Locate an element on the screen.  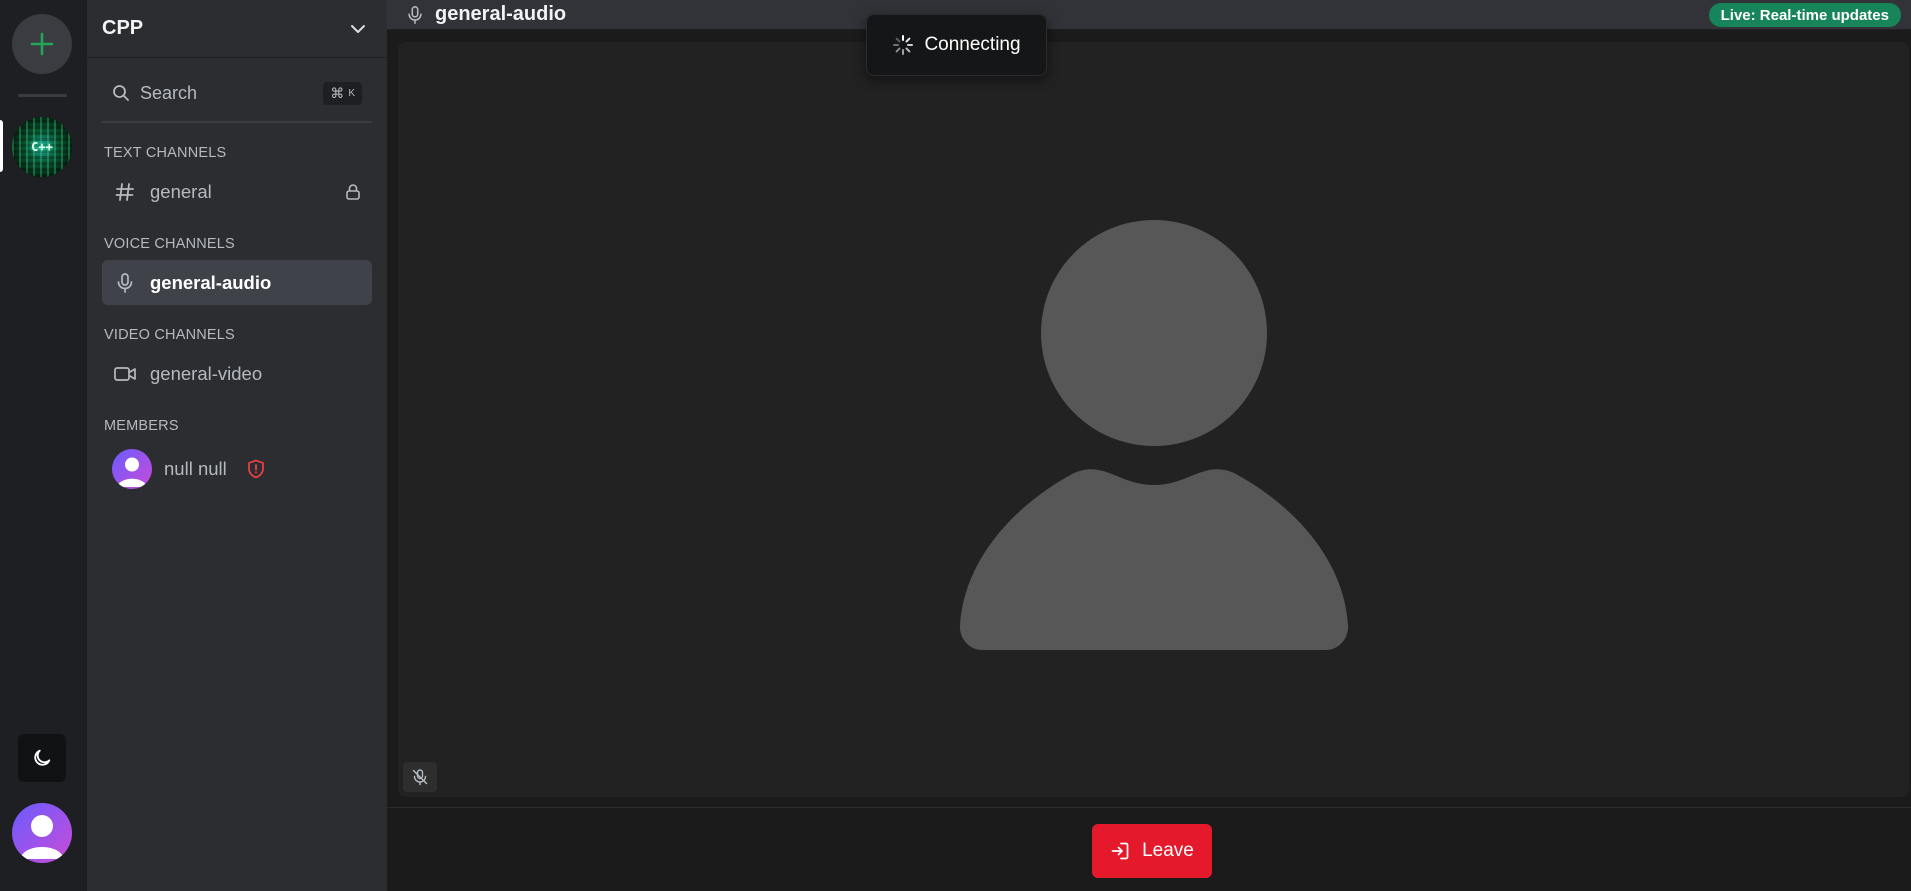
search-shortcut: ⌘ K is located at coordinates (342, 93).